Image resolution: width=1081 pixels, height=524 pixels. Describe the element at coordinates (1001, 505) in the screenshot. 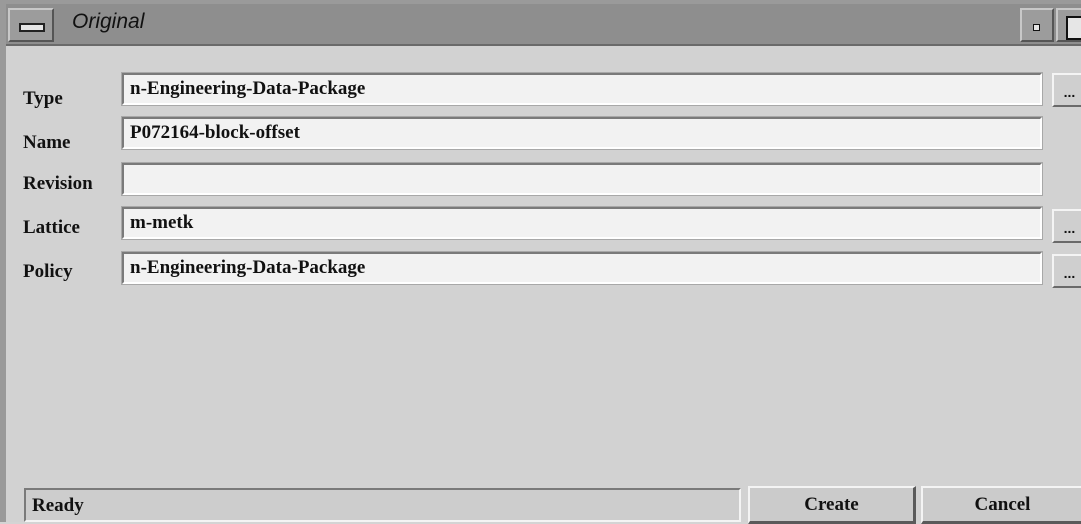

I see `cancel-button: Cancel` at that location.